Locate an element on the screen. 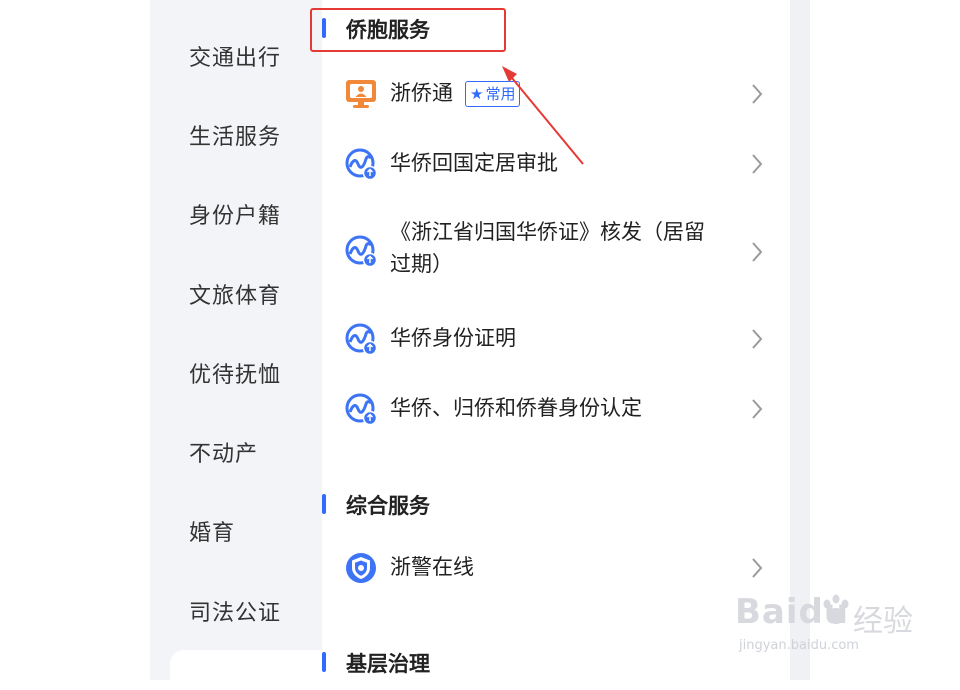 The width and height of the screenshot is (960, 690). service-label: 华侨、归侨和侨眷身份认定 is located at coordinates (516, 408).